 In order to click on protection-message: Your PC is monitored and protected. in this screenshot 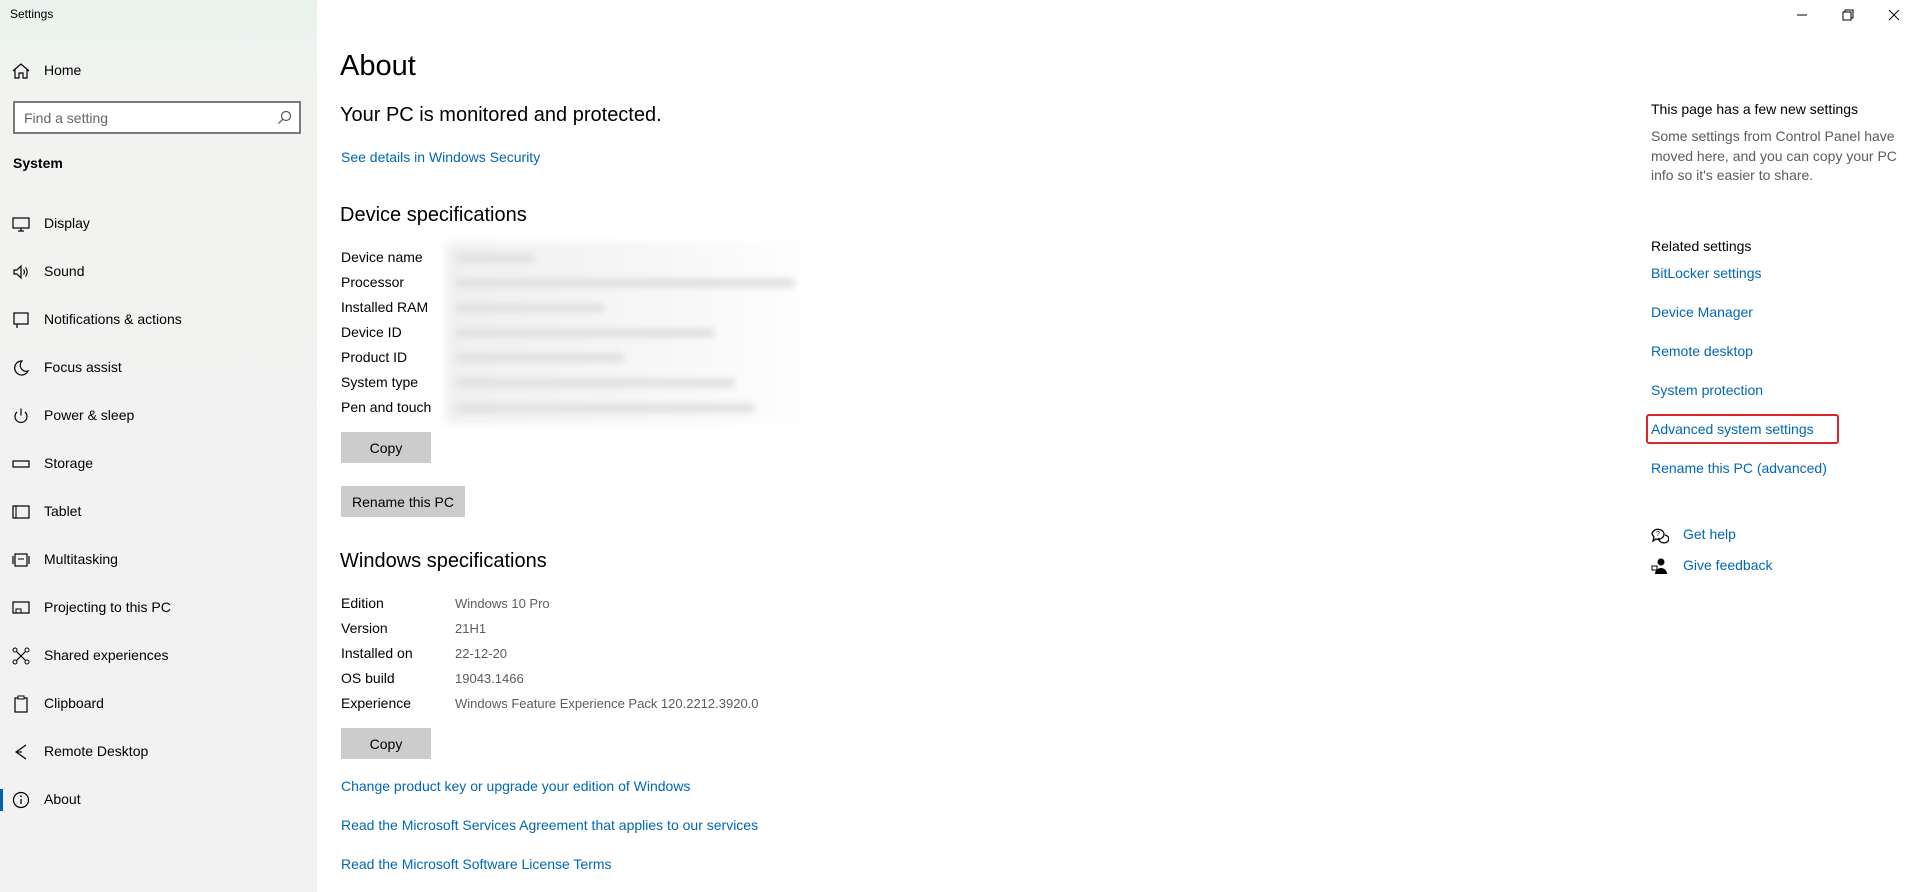, I will do `click(501, 115)`.